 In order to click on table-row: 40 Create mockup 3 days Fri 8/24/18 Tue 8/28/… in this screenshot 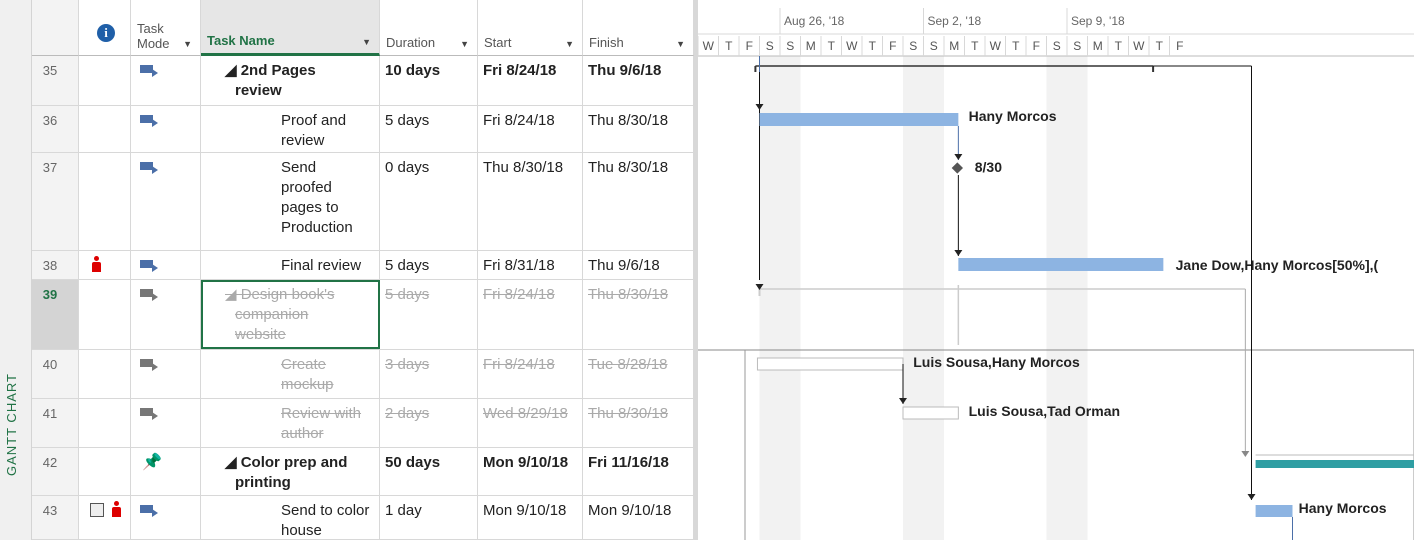, I will do `click(363, 374)`.